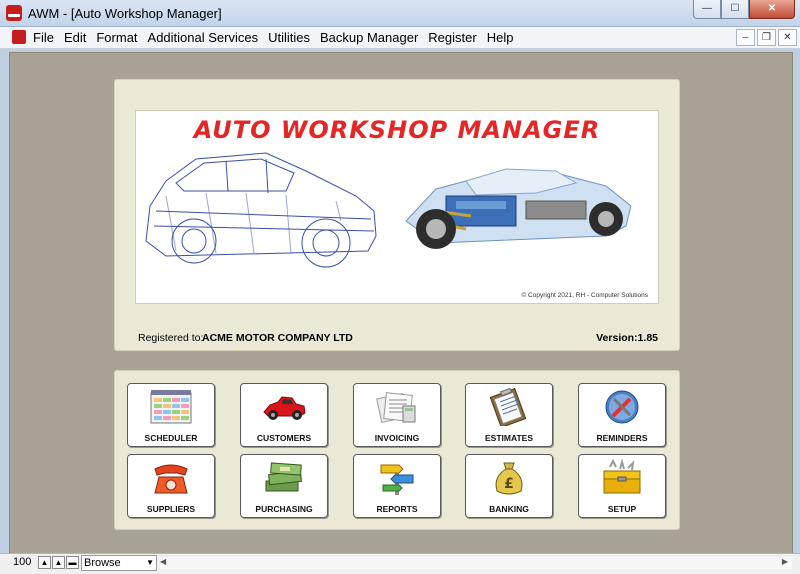 This screenshot has width=800, height=574. I want to click on mode-select-value: Browse, so click(102, 563).